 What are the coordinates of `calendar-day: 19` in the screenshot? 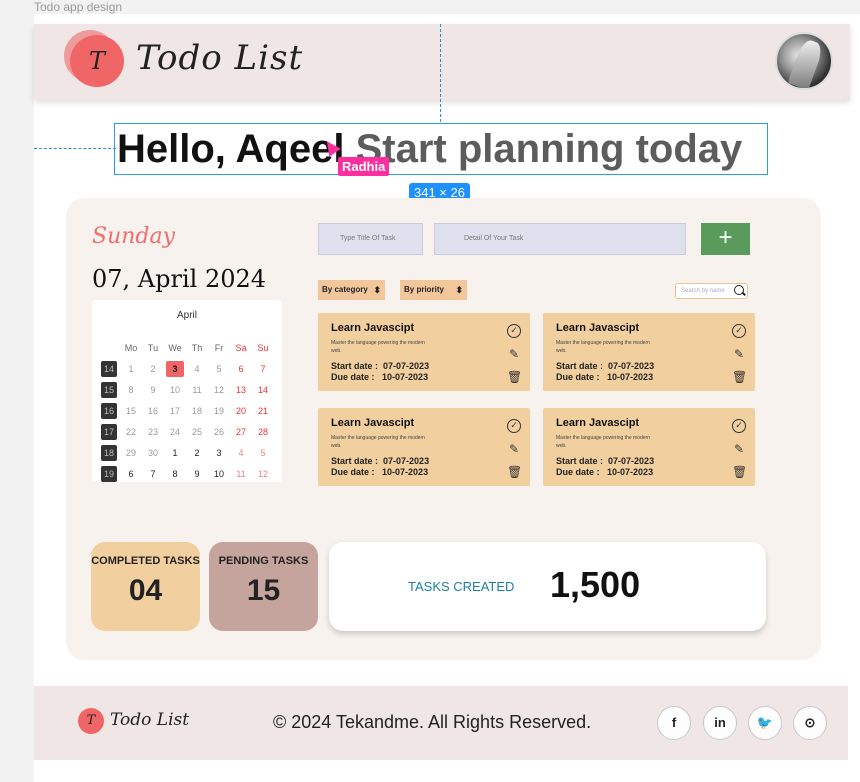 It's located at (219, 411).